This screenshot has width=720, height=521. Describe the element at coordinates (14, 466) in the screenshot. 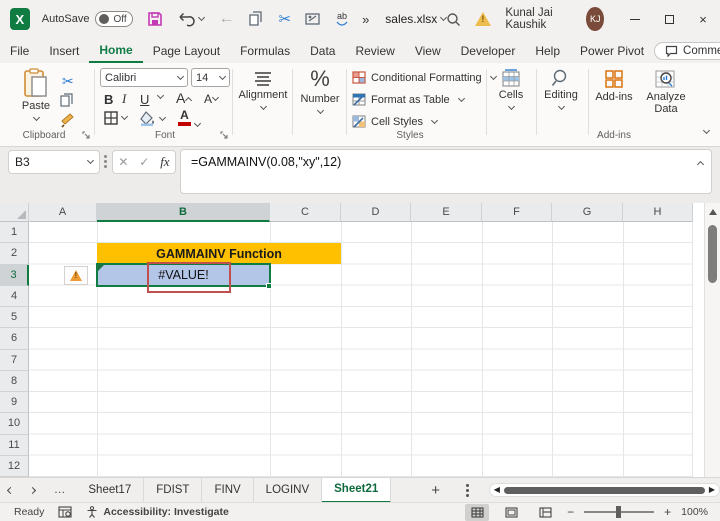

I see `row-header-12: 12` at that location.